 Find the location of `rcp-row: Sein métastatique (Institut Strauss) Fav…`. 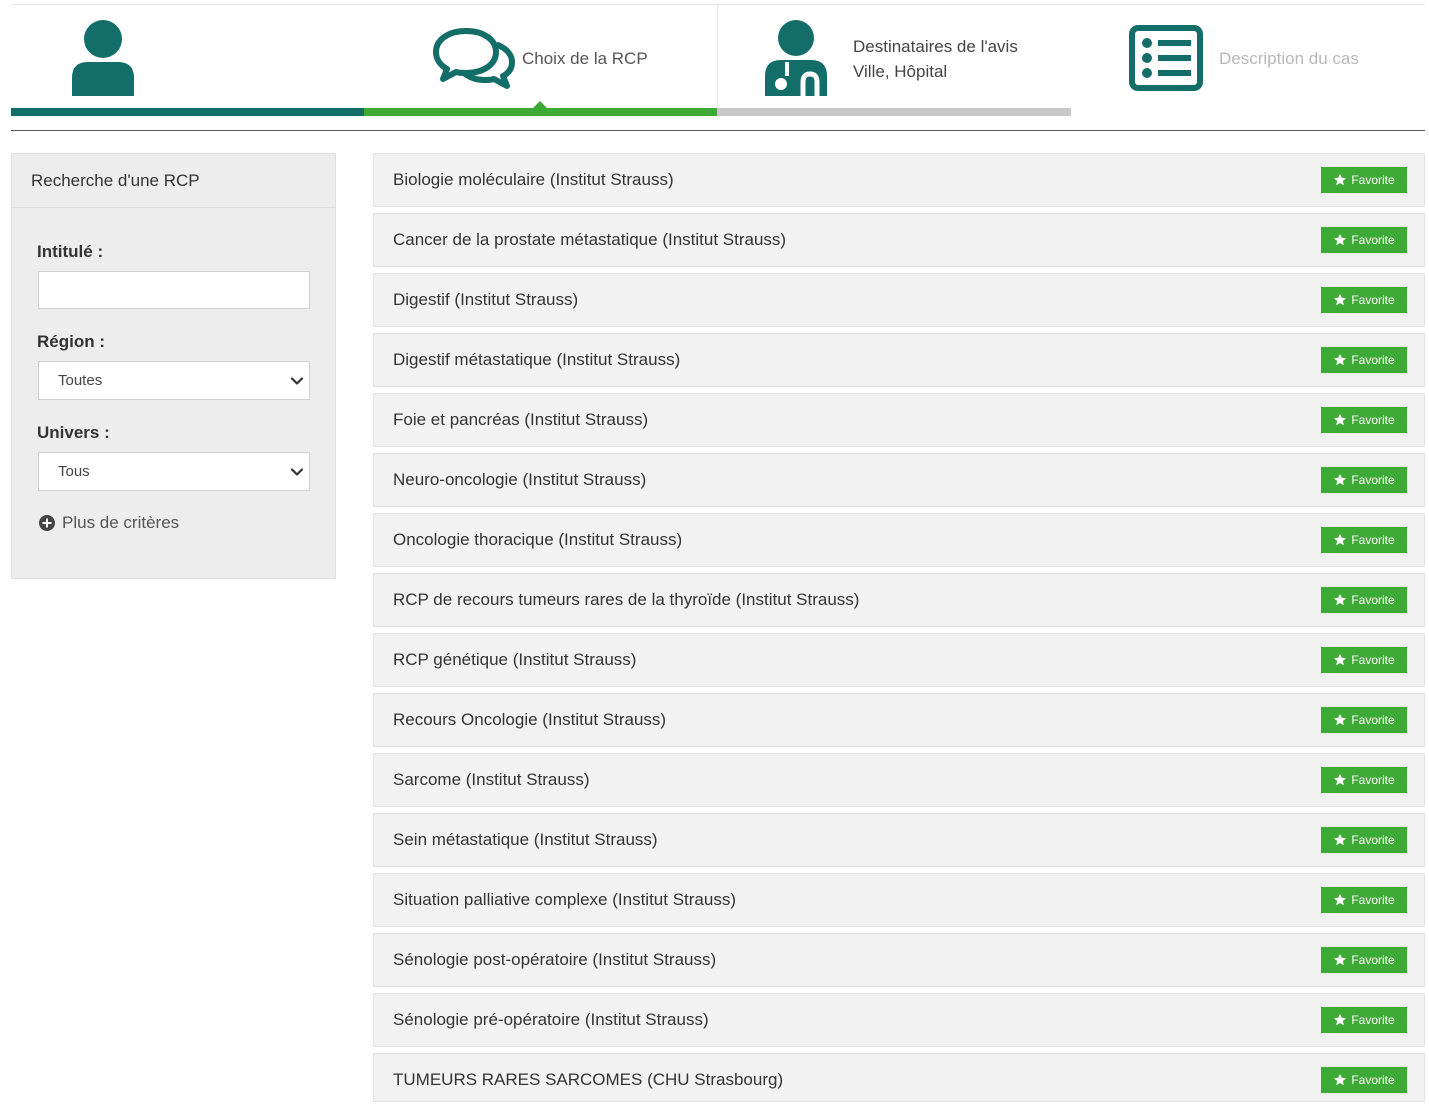

rcp-row: Sein métastatique (Institut Strauss) Fav… is located at coordinates (899, 840).